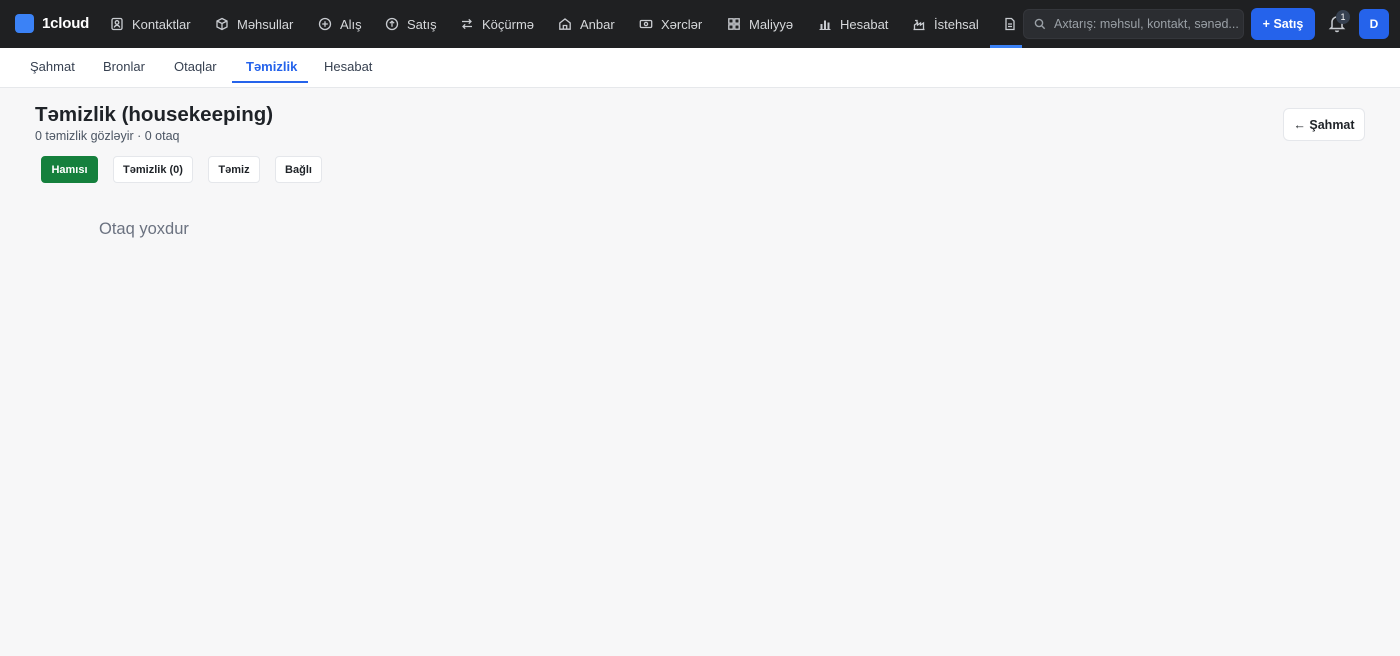 The height and width of the screenshot is (656, 1400). What do you see at coordinates (270, 82) in the screenshot?
I see `tab-active-underline` at bounding box center [270, 82].